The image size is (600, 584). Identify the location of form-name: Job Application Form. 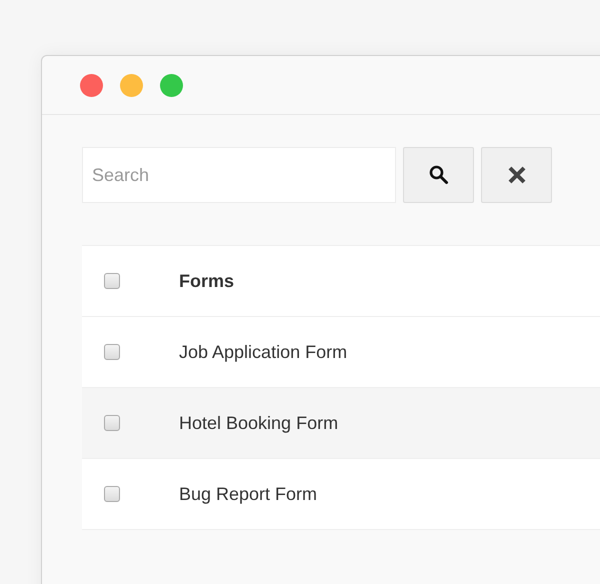
(263, 352).